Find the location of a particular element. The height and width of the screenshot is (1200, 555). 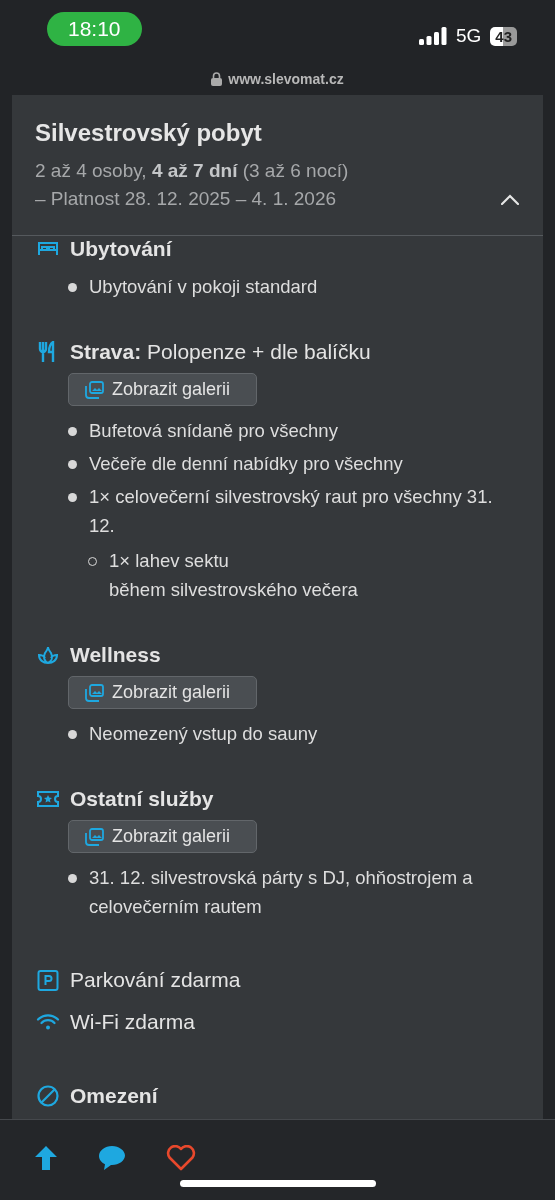

prohibited-icon is located at coordinates (48, 1096).